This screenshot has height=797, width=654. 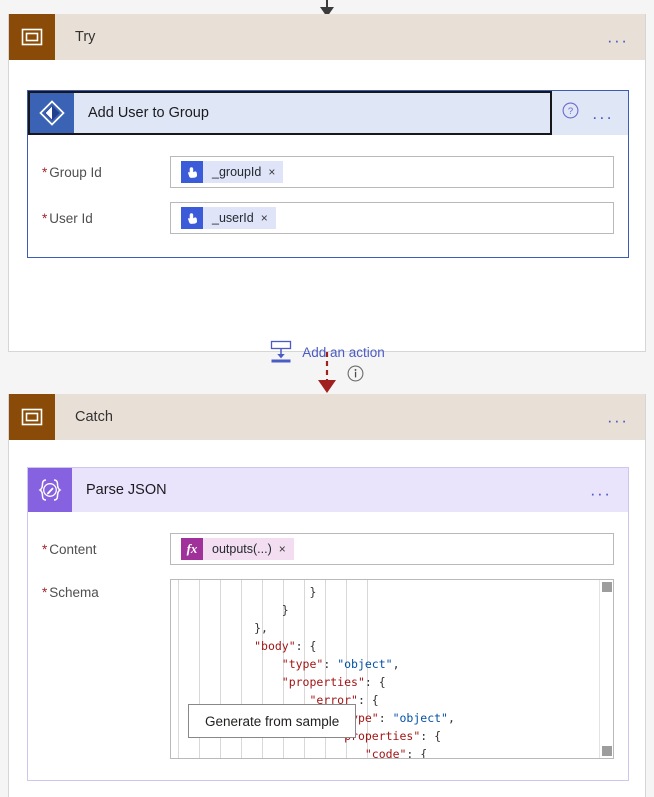 I want to click on action-card-titlebar: Add User to Group, so click(x=290, y=113).